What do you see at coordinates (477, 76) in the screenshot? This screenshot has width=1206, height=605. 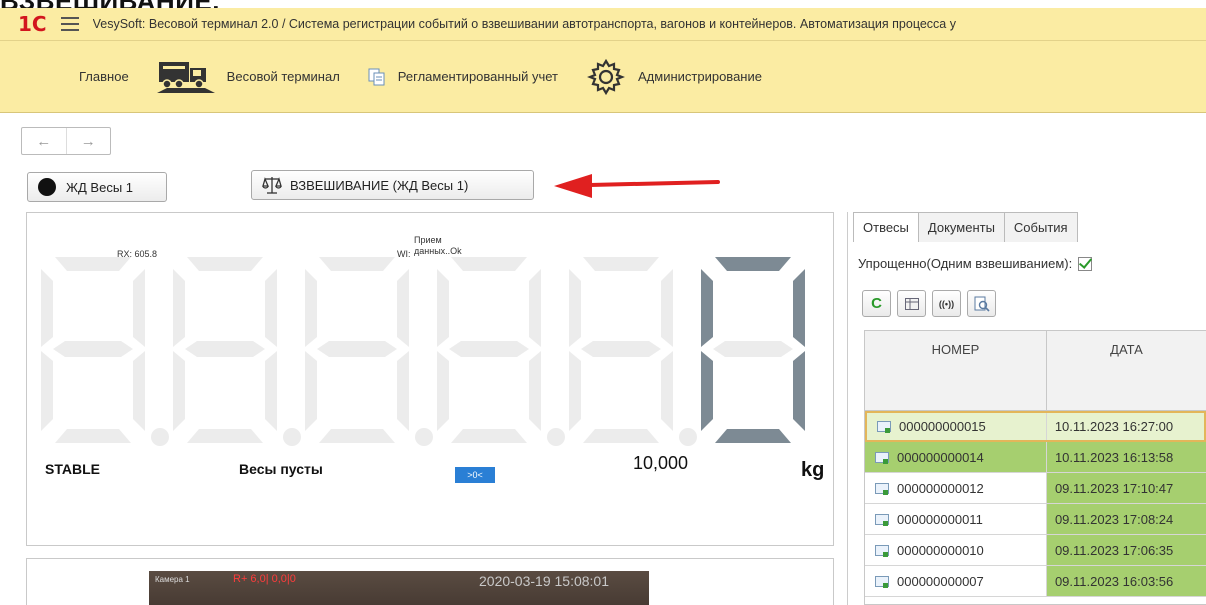 I see `section-label: Регламентированный учет` at bounding box center [477, 76].